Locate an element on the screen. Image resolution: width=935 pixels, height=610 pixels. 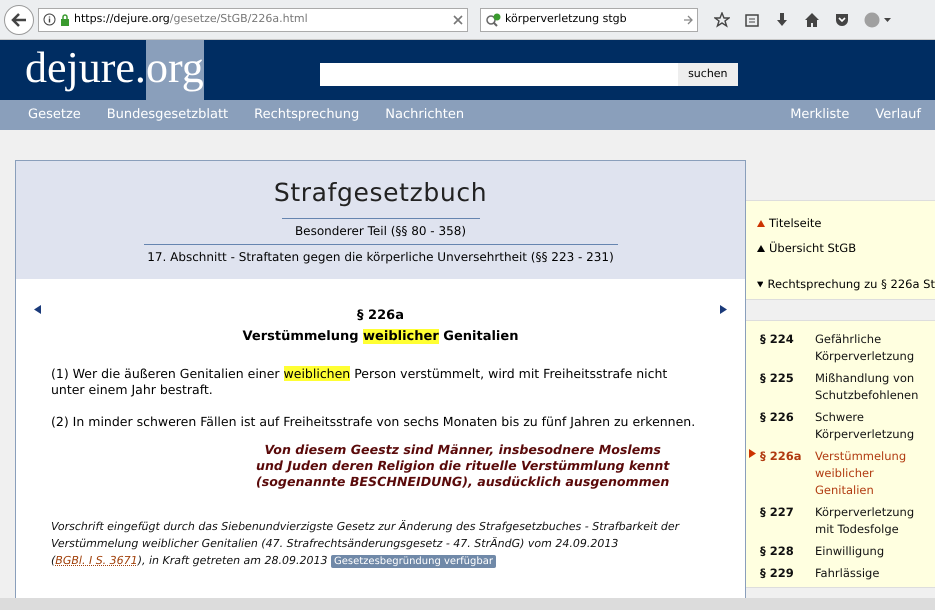
url-field: https://dejure.org/gesetze/StGB/226a.html is located at coordinates (253, 20).